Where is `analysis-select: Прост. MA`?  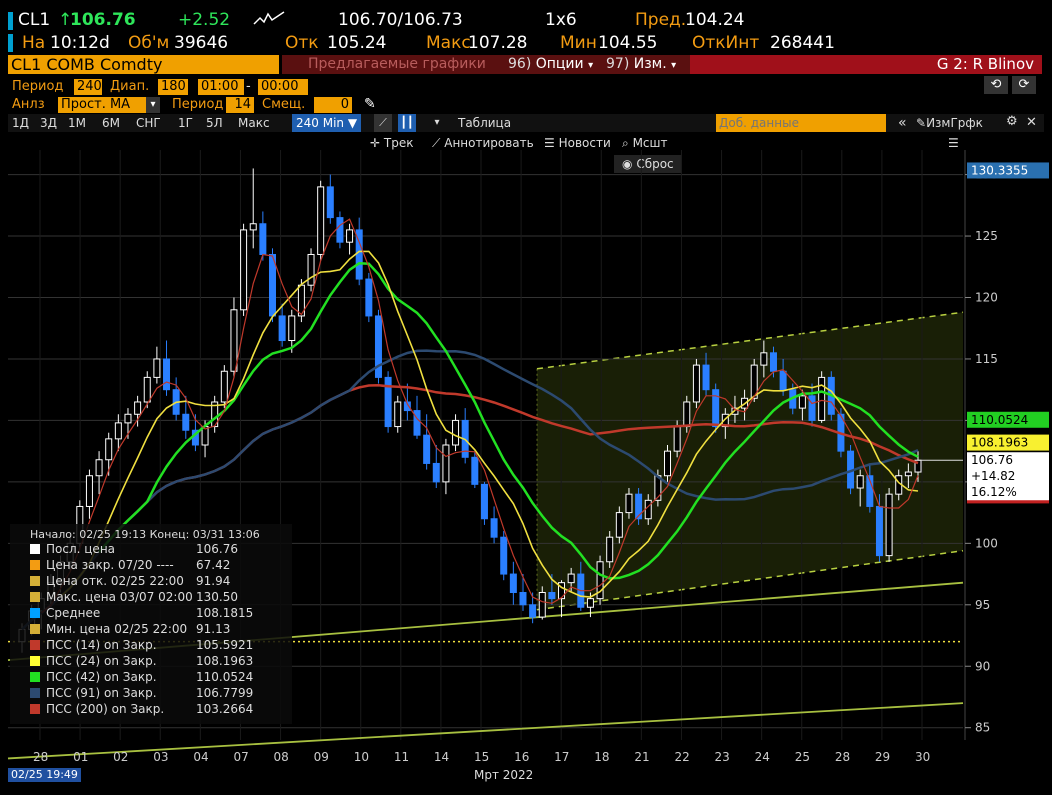 analysis-select: Прост. MA is located at coordinates (102, 105).